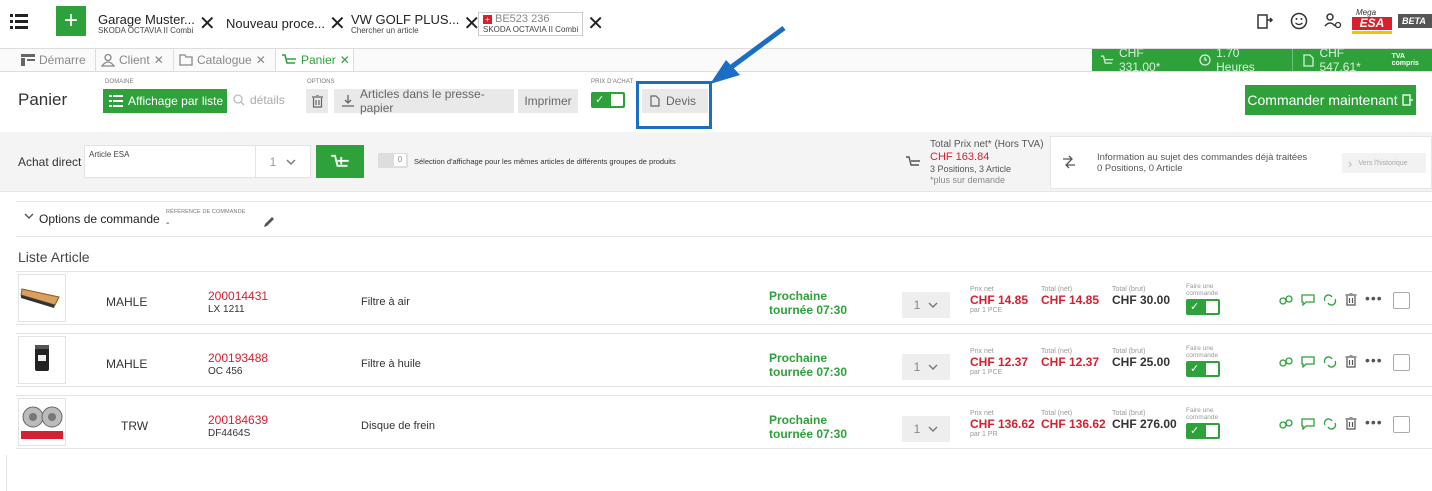 The image size is (1432, 491). What do you see at coordinates (917, 367) in the screenshot?
I see `quantity-value: 1` at bounding box center [917, 367].